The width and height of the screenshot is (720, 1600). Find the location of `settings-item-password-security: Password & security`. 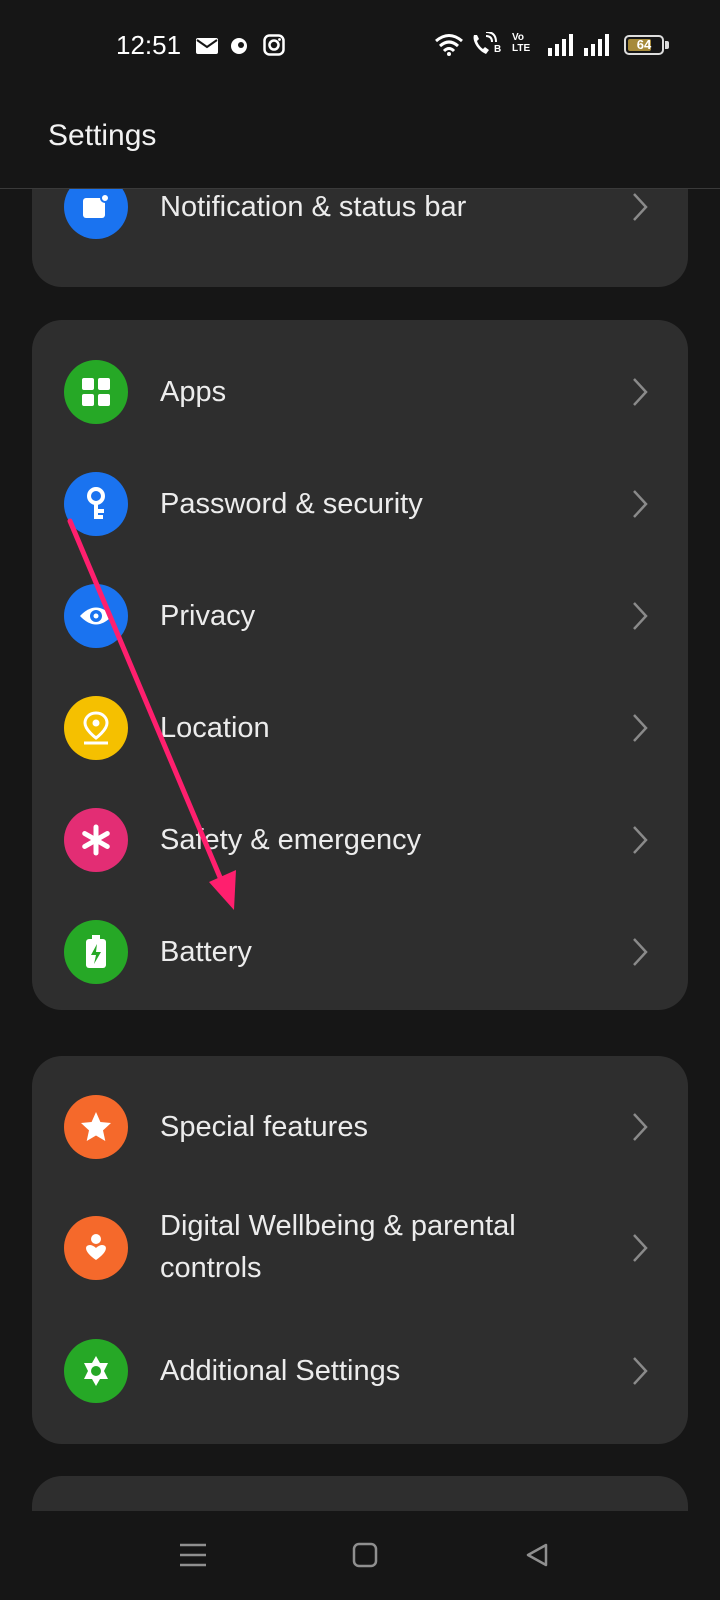

settings-item-password-security: Password & security is located at coordinates (360, 504).